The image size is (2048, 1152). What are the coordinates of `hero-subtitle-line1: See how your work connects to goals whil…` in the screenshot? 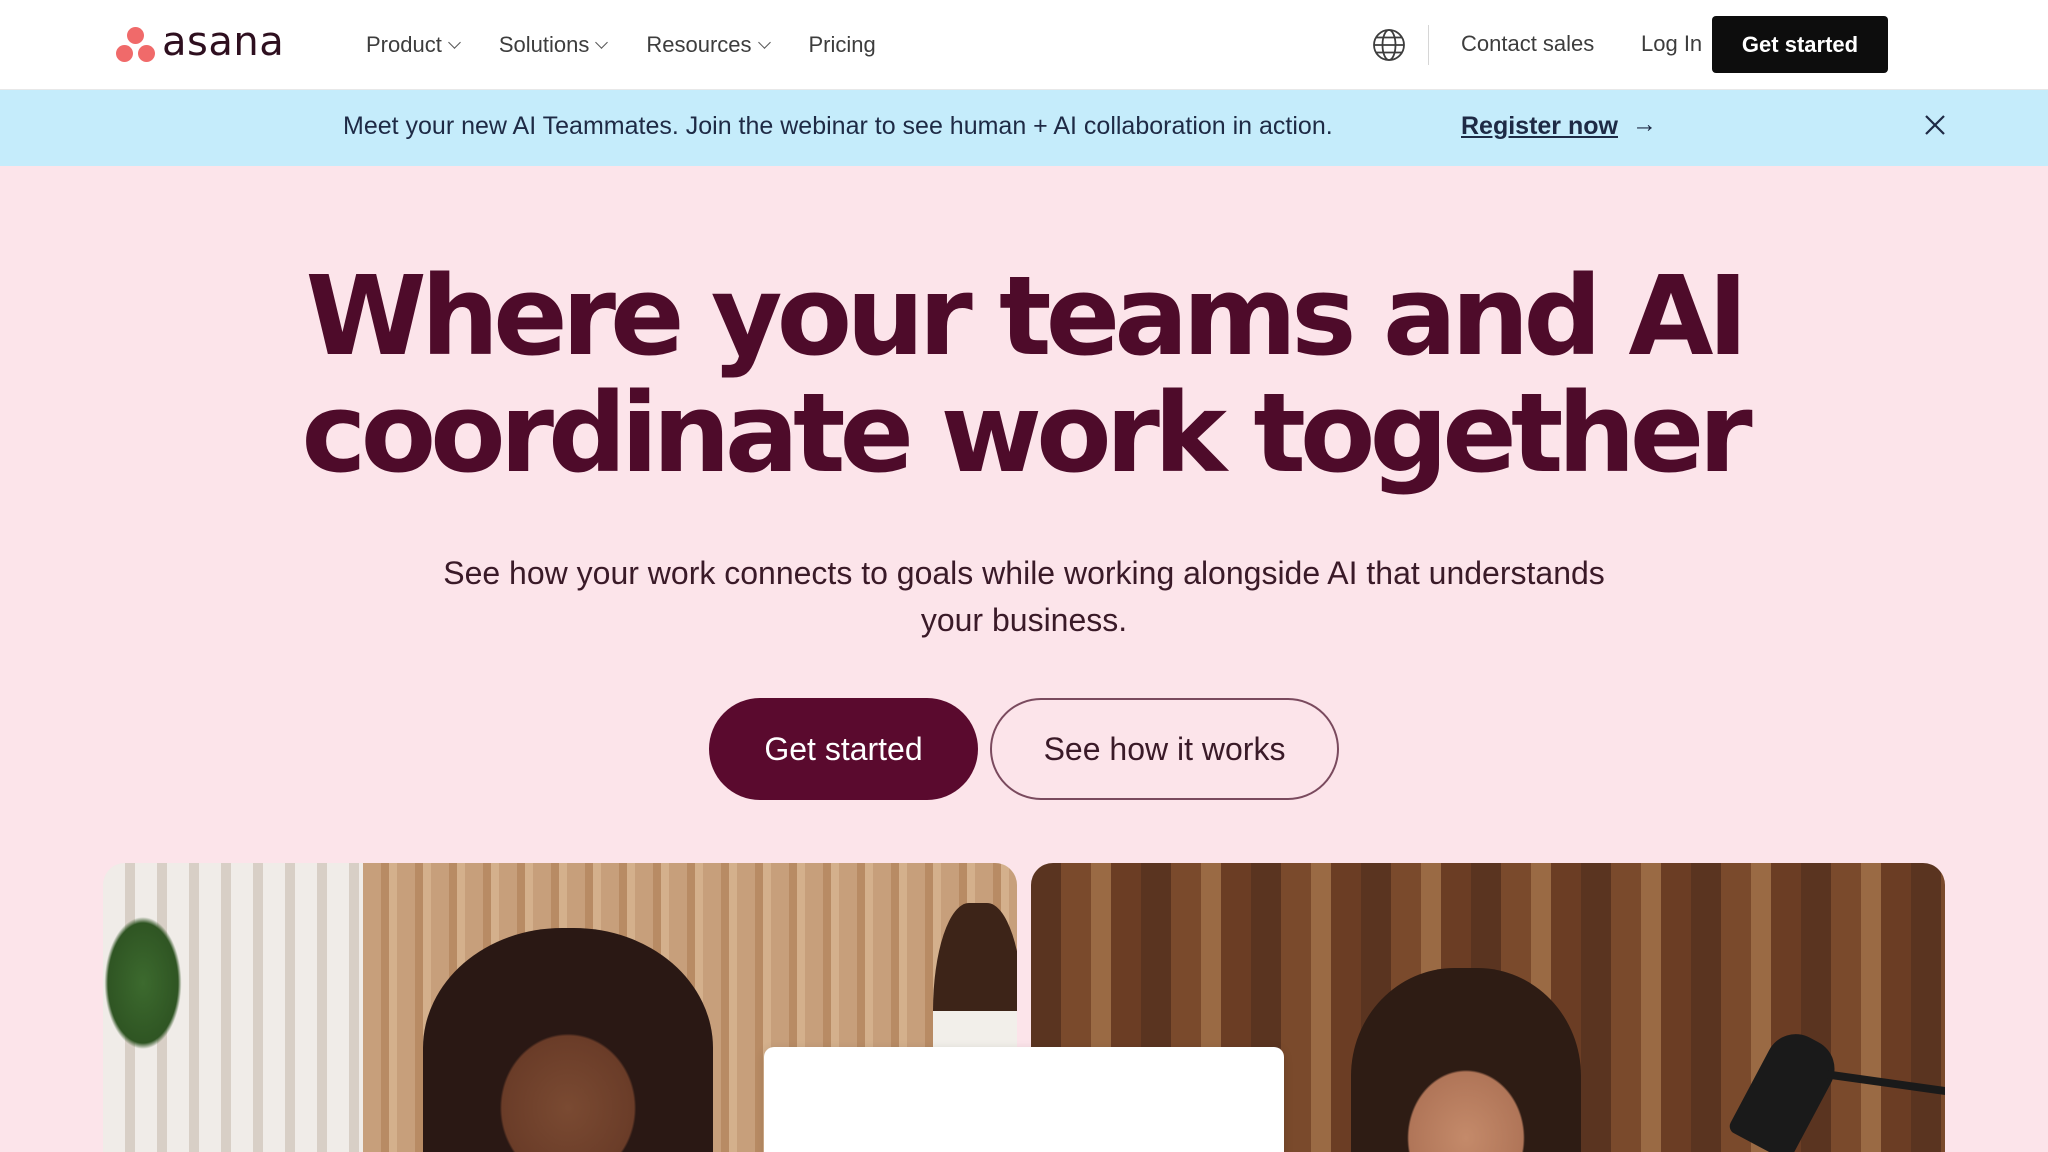 It's located at (1024, 573).